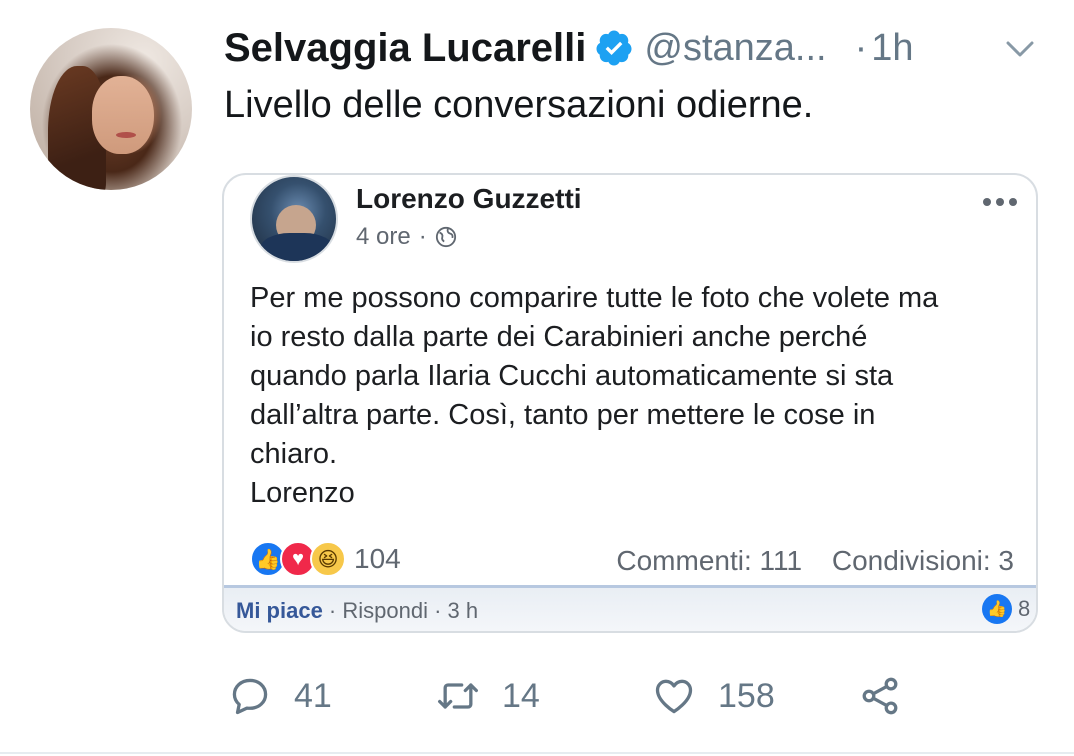  Describe the element at coordinates (469, 198) in the screenshot. I see `fb-author-name: Lorenzo Guzzetti` at that location.